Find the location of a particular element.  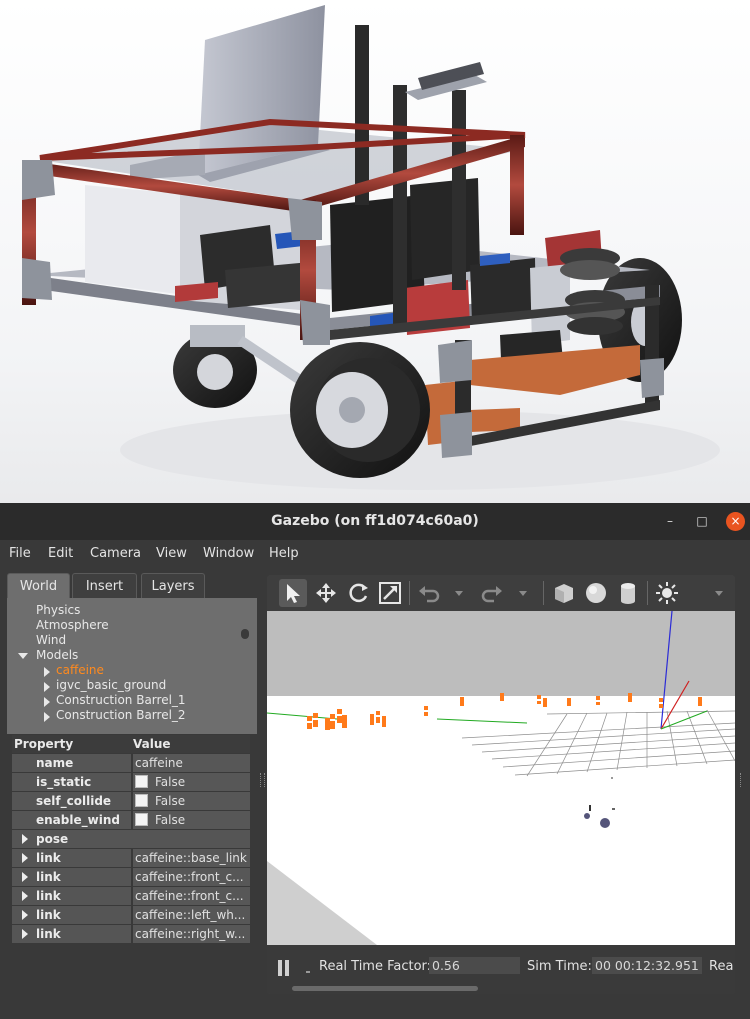

enable-wind-checkbox is located at coordinates (141, 819).